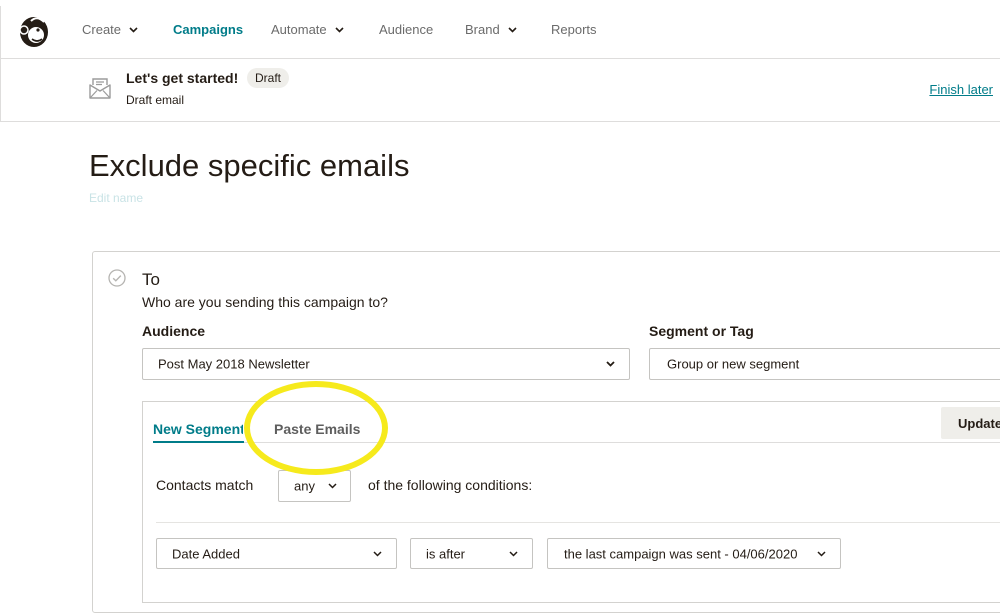 The width and height of the screenshot is (1000, 613). Describe the element at coordinates (174, 331) in the screenshot. I see `audience-label: Audience` at that location.